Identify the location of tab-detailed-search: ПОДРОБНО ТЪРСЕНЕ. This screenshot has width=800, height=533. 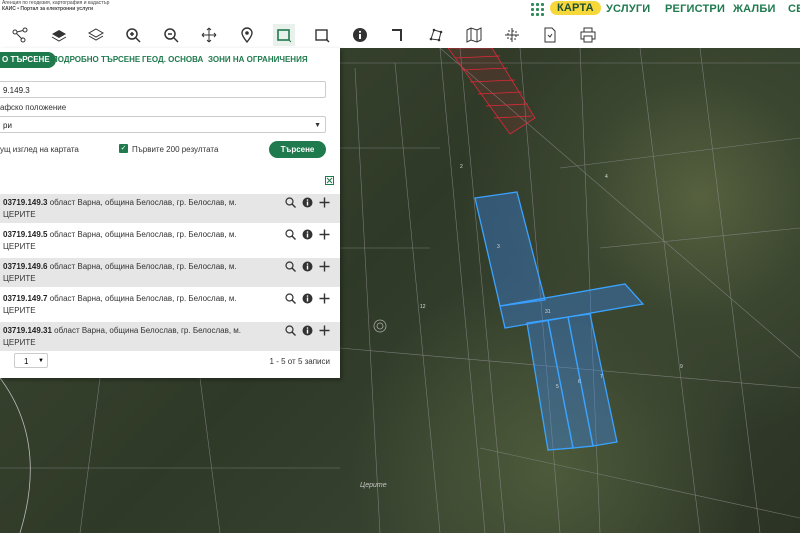
(96, 60).